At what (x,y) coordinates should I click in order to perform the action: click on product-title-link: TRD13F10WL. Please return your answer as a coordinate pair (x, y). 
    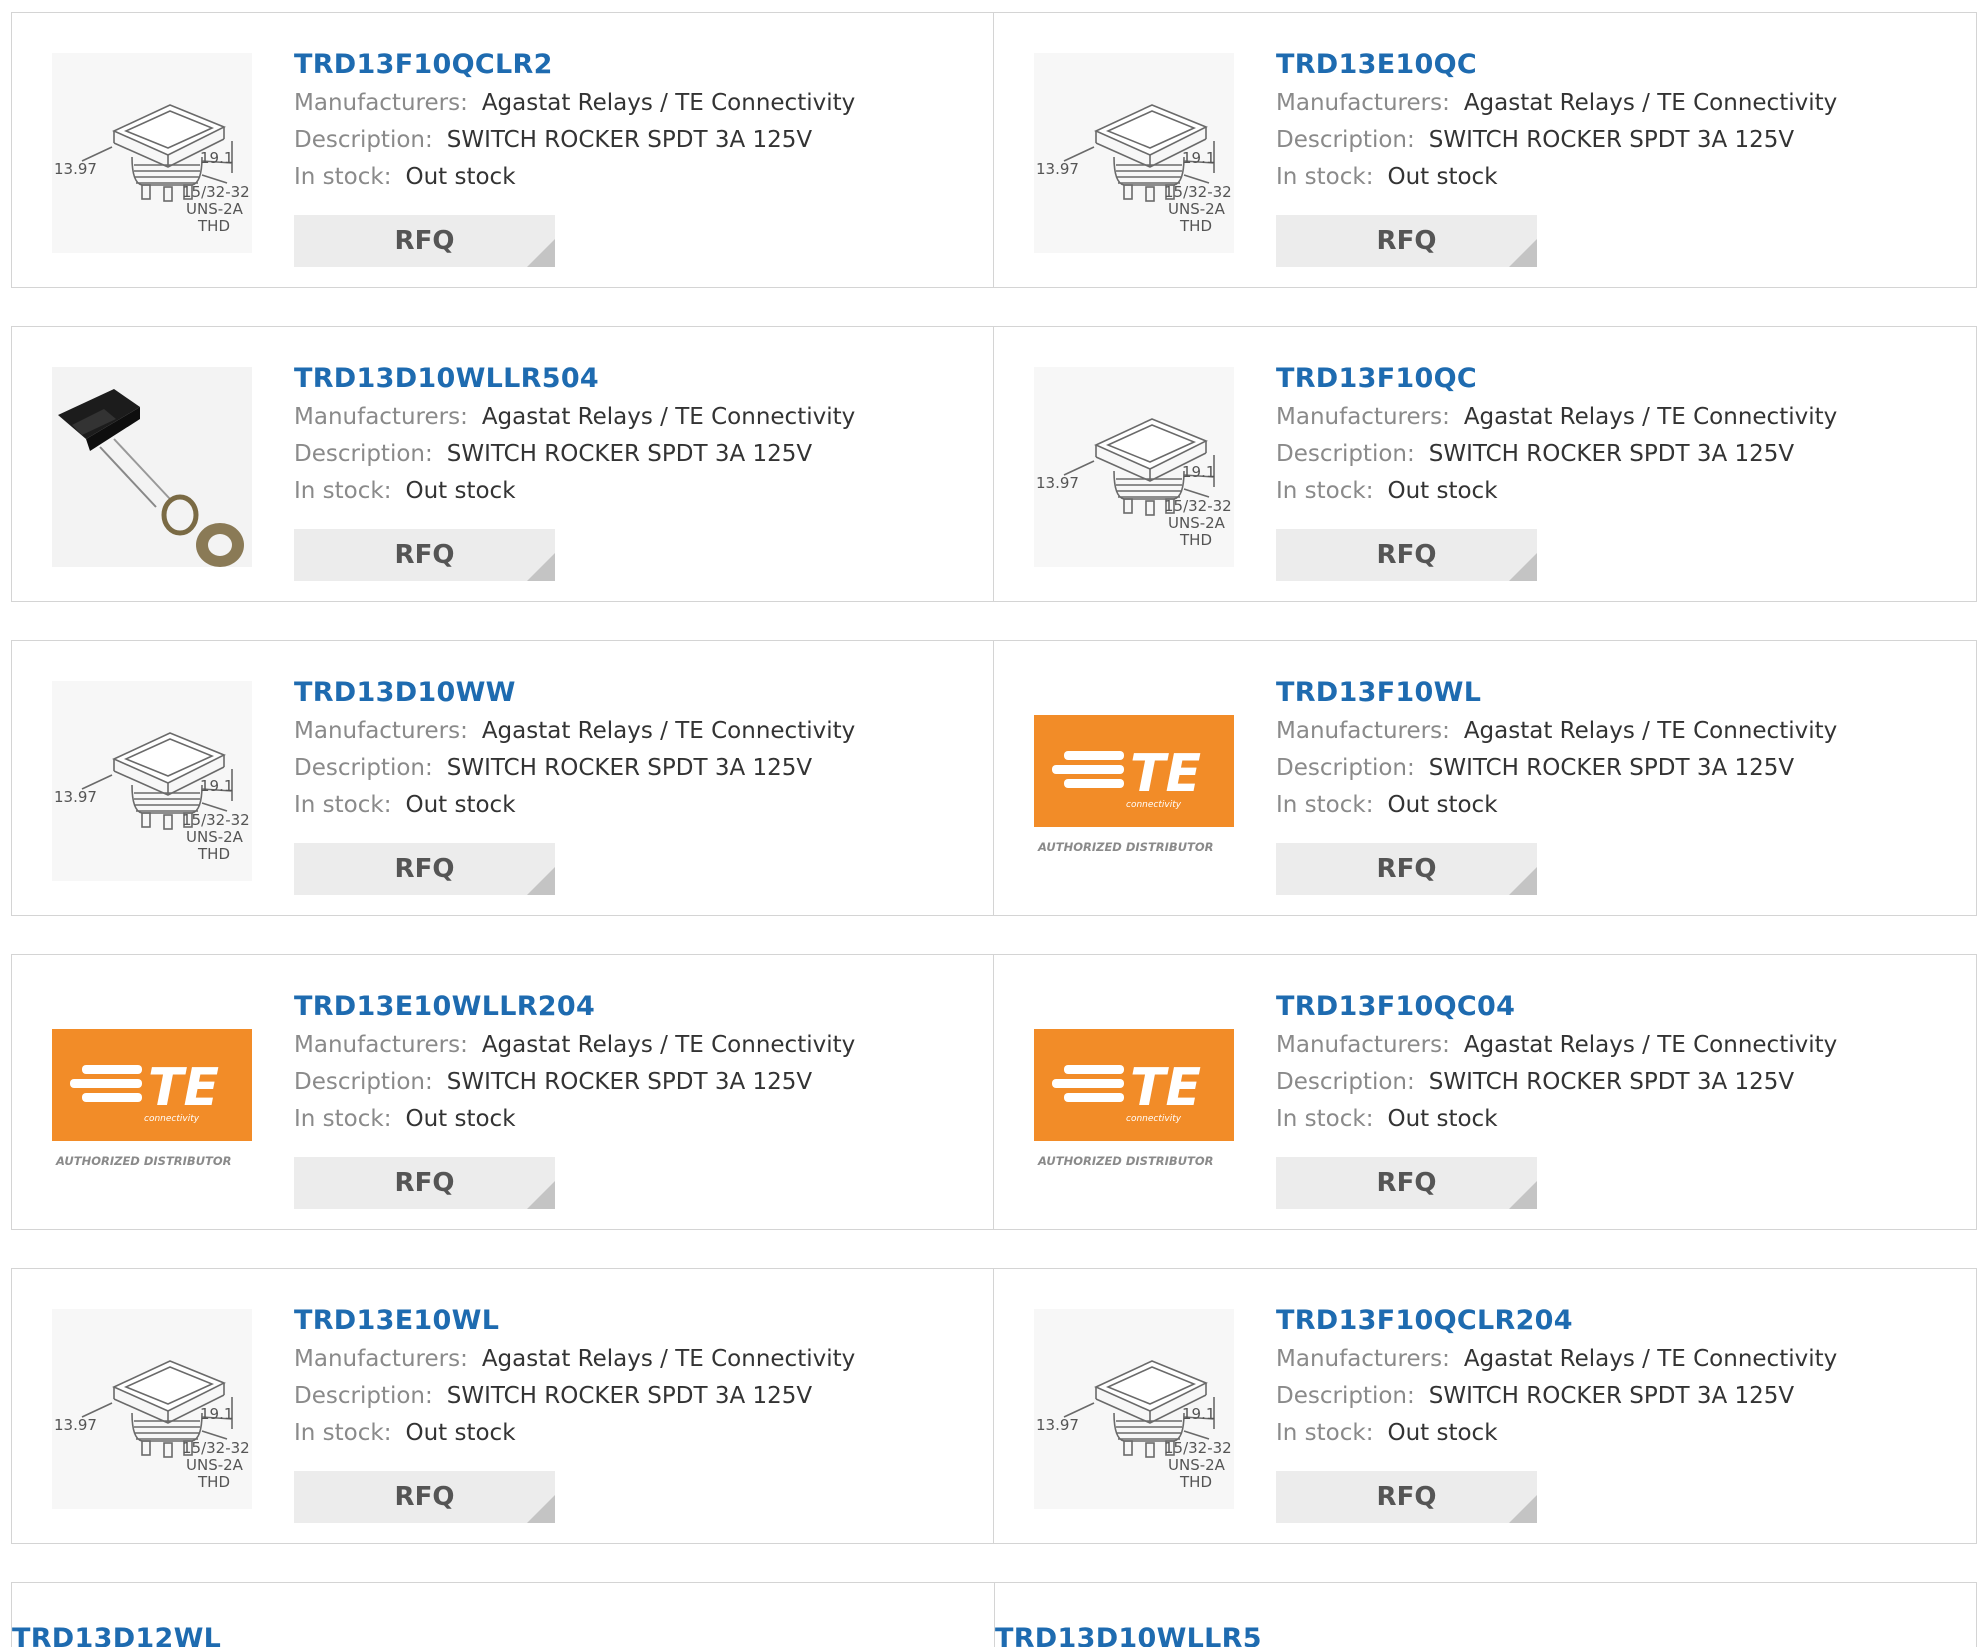
    Looking at the image, I should click on (1556, 693).